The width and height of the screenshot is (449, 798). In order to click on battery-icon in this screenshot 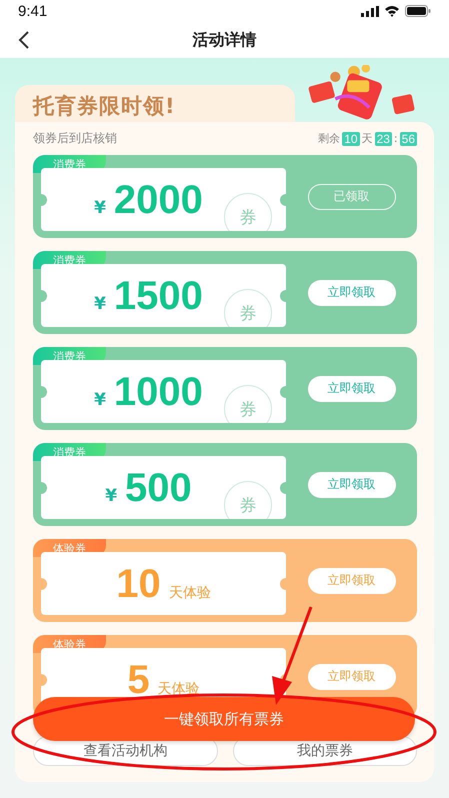, I will do `click(418, 11)`.